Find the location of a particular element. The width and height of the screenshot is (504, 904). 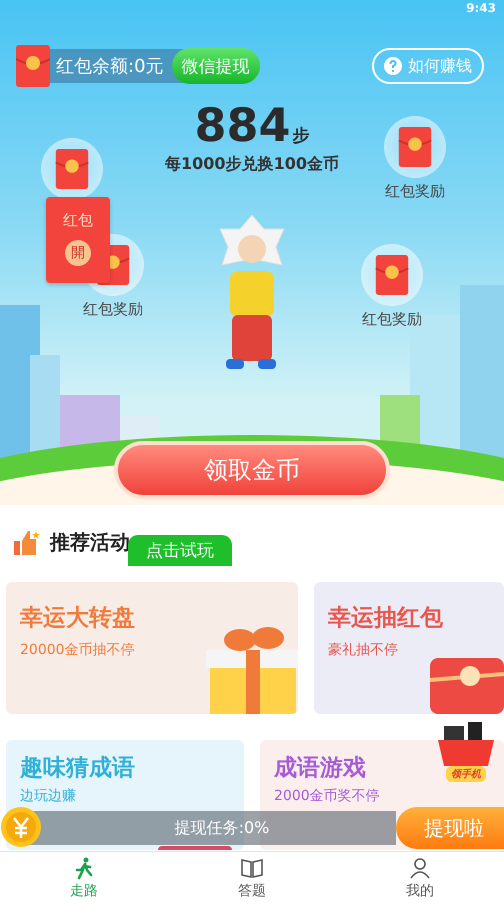

activity-title: 成语游戏 is located at coordinates (320, 768).